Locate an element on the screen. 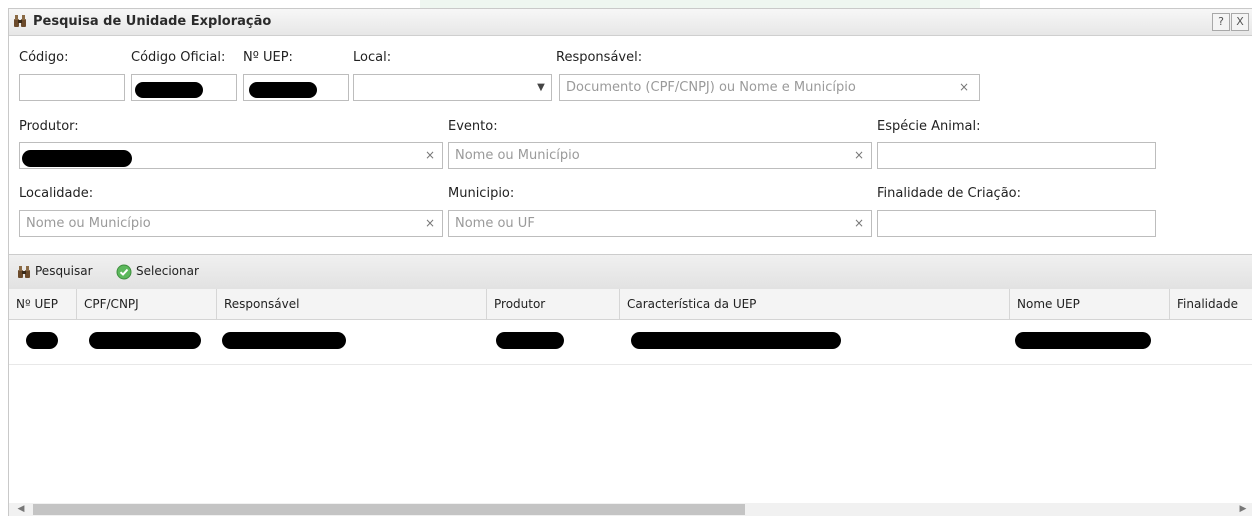  help-button: ? is located at coordinates (1221, 22).